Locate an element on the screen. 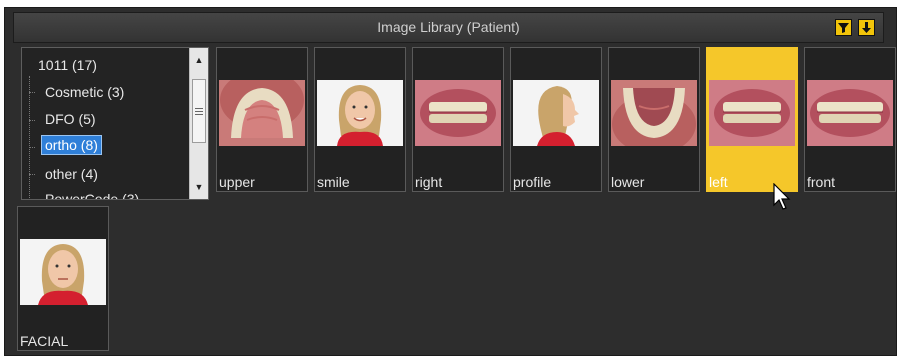 The width and height of the screenshot is (899, 358). tree-item-ortho: ortho (8) is located at coordinates (71, 145).